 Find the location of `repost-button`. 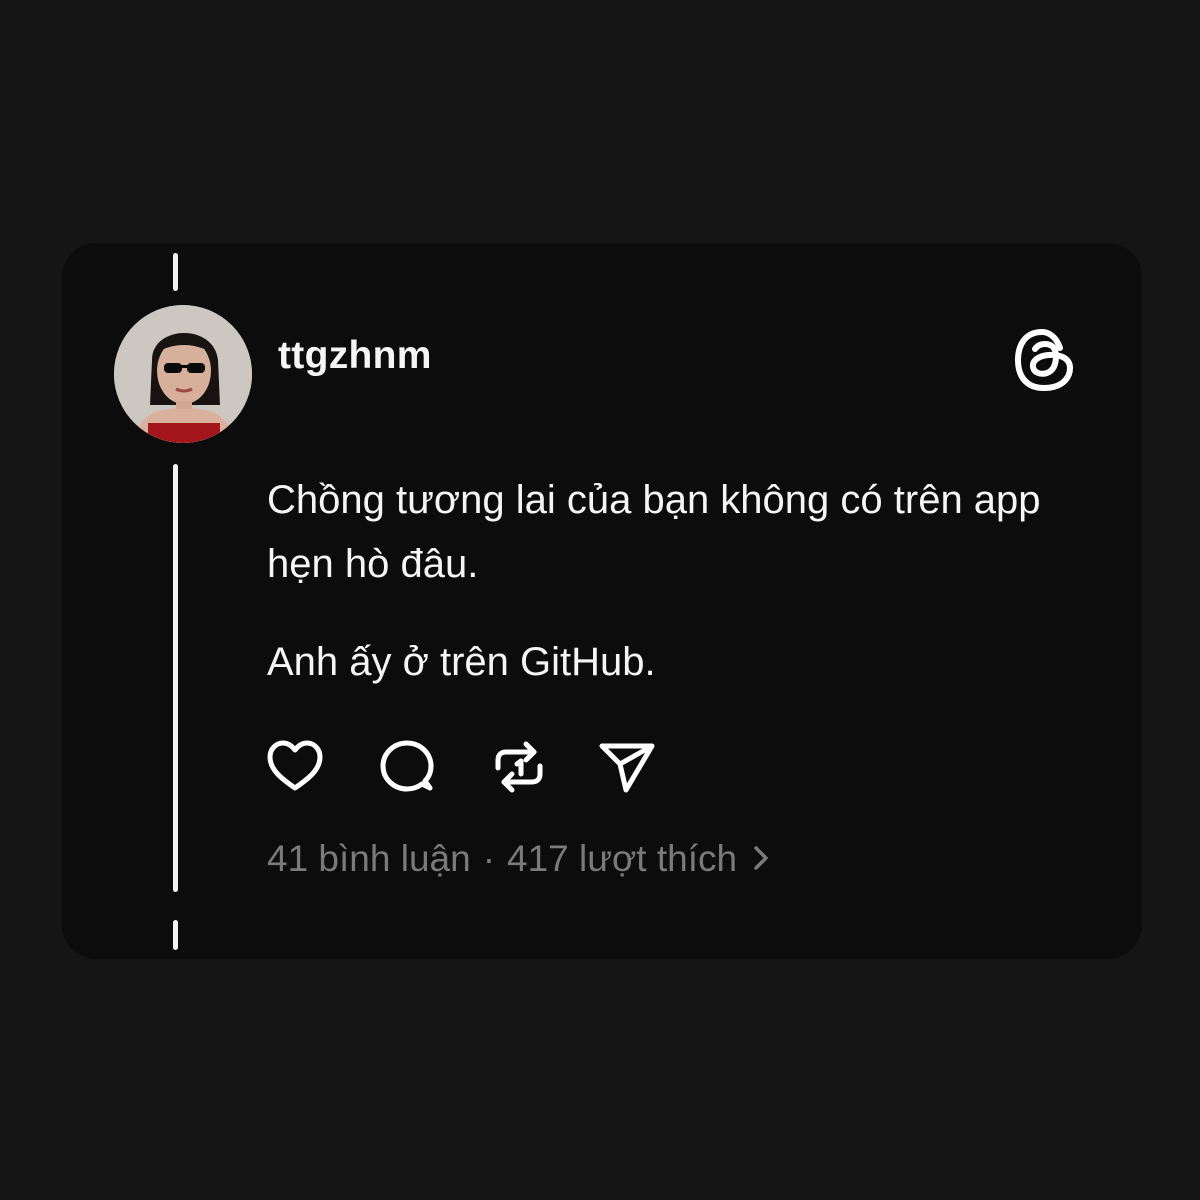

repost-button is located at coordinates (519, 767).